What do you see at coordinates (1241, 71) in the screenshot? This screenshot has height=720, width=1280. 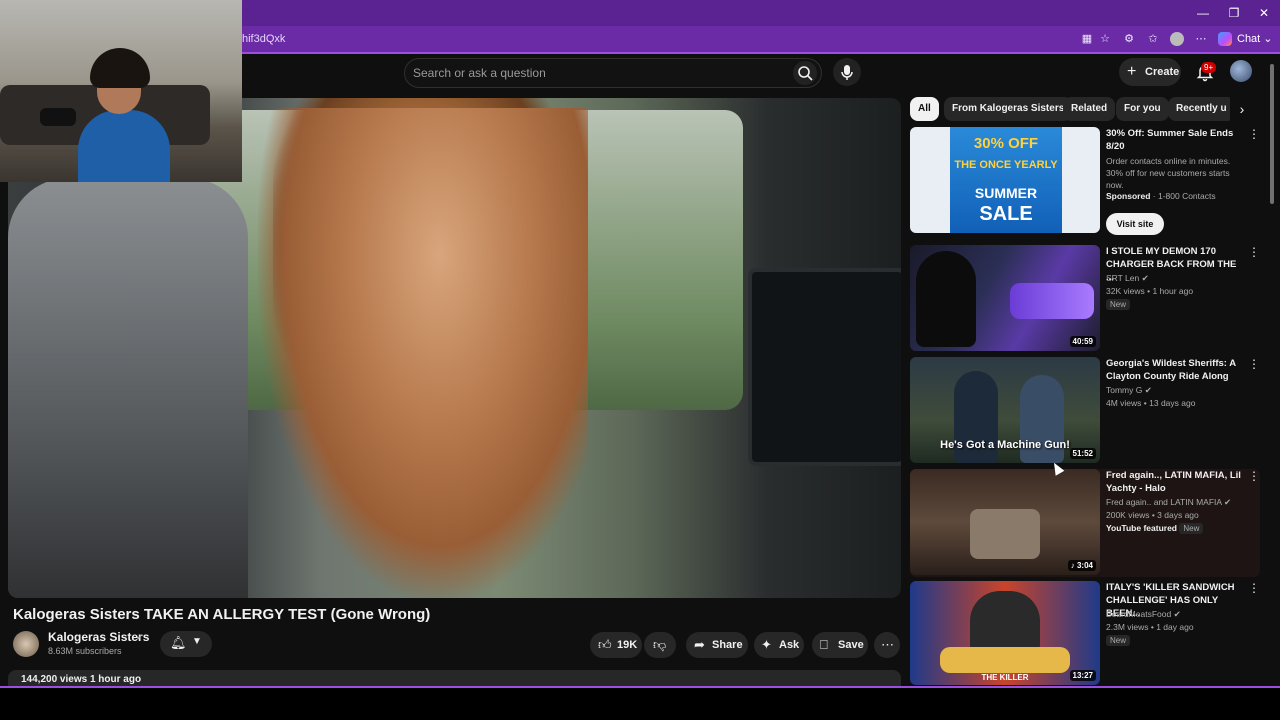 I see `account-avatar` at bounding box center [1241, 71].